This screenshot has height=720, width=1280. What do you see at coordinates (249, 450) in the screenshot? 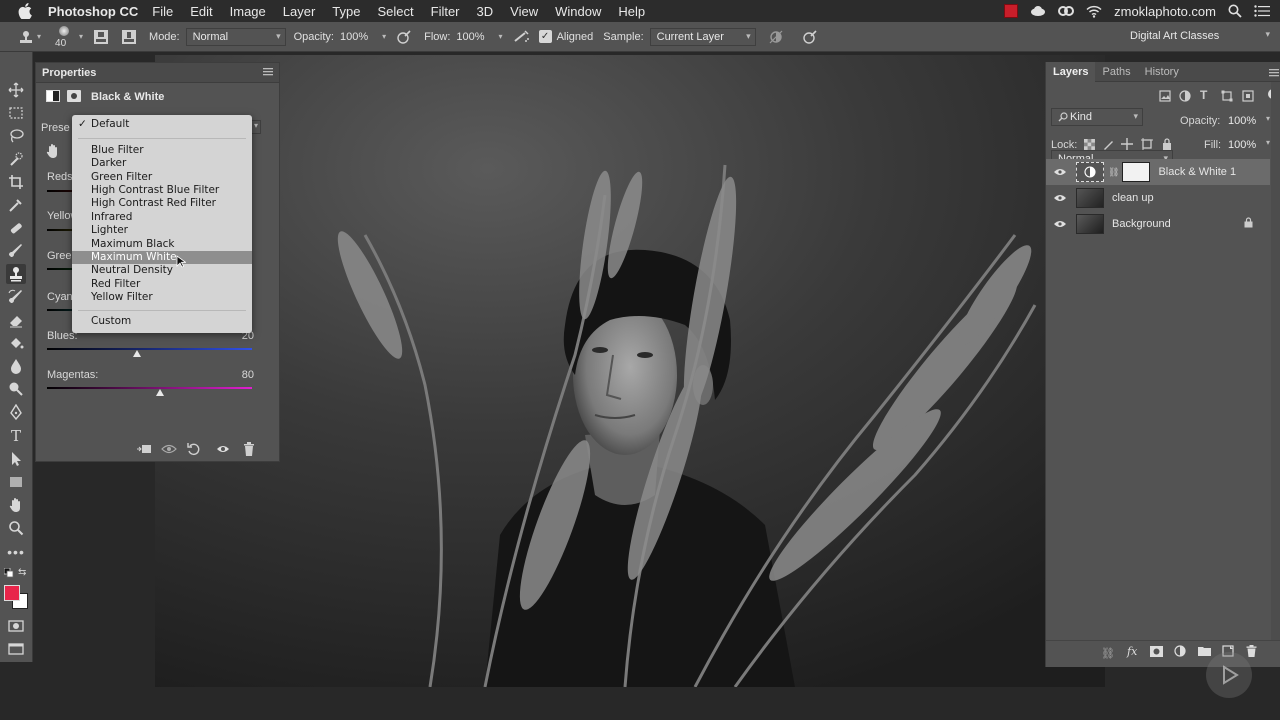
I see `trash-icon` at bounding box center [249, 450].